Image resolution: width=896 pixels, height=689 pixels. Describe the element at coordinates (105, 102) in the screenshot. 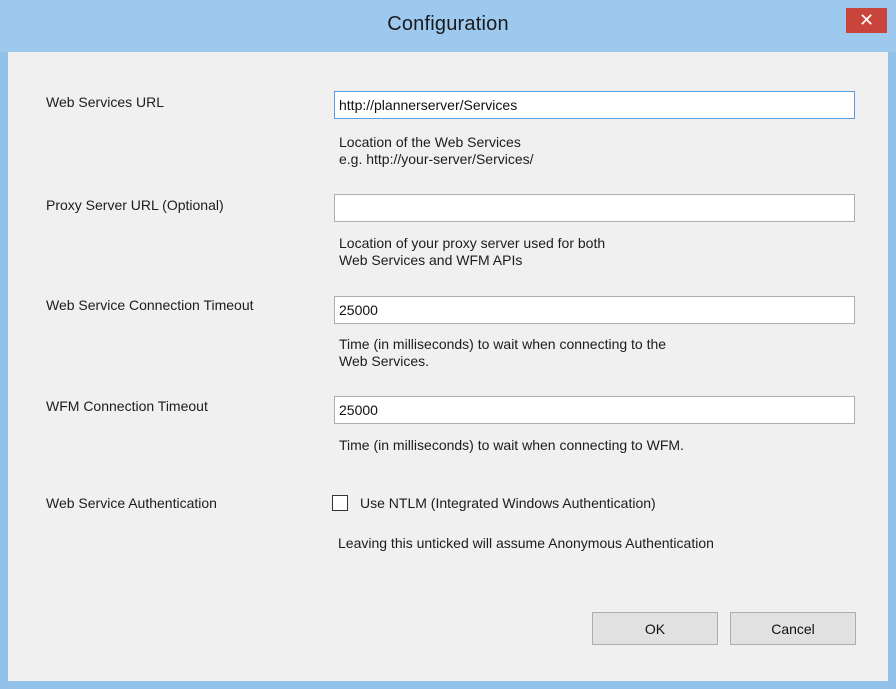

I see `web-services-url-label: Web Services URL` at that location.